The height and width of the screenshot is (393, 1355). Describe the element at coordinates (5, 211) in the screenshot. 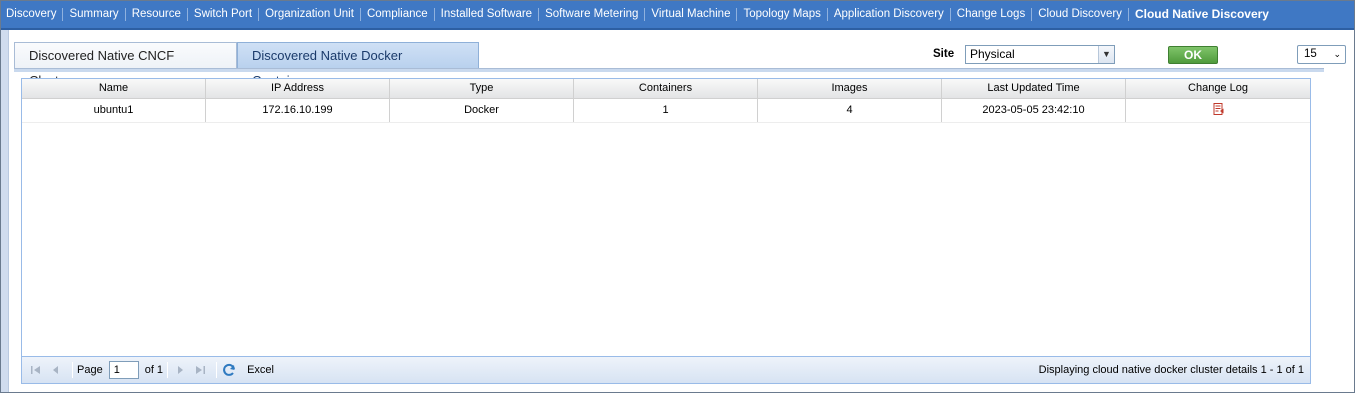

I see `left-panel-edge` at that location.